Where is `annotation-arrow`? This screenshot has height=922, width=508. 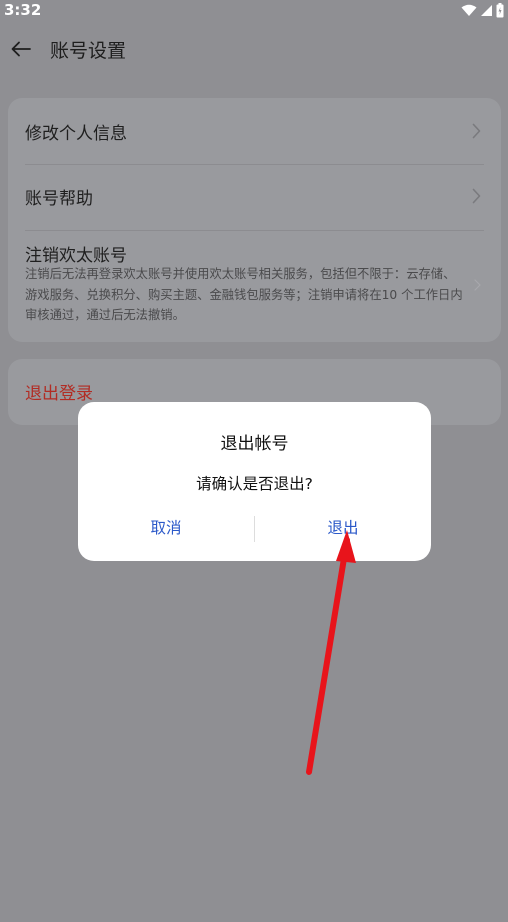
annotation-arrow is located at coordinates (331, 652).